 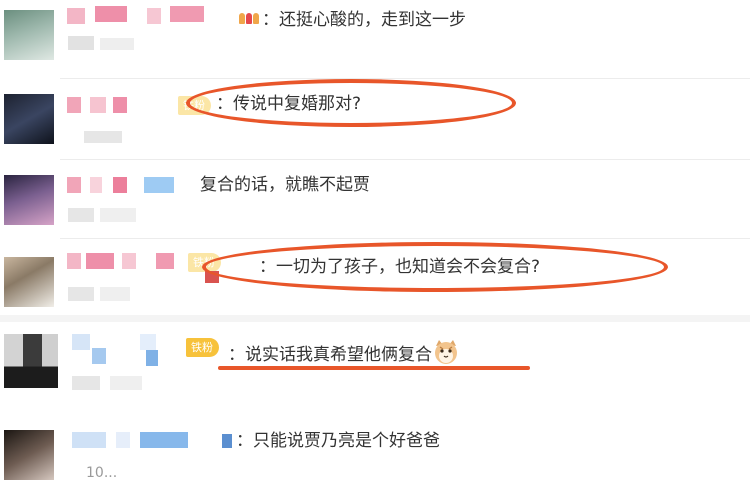 What do you see at coordinates (364, 20) in the screenshot?
I see `comment-text: ：还挺心酸的，走到这一步` at bounding box center [364, 20].